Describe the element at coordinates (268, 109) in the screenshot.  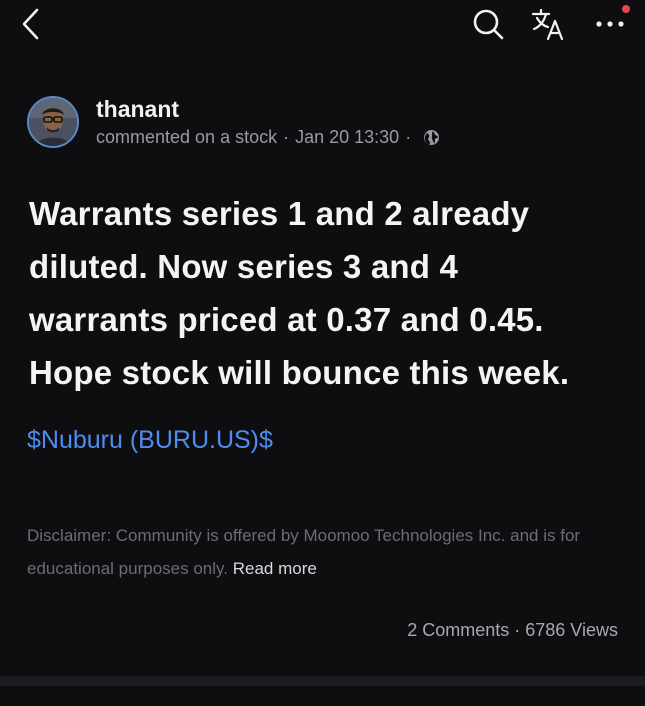
I see `username: thanant` at that location.